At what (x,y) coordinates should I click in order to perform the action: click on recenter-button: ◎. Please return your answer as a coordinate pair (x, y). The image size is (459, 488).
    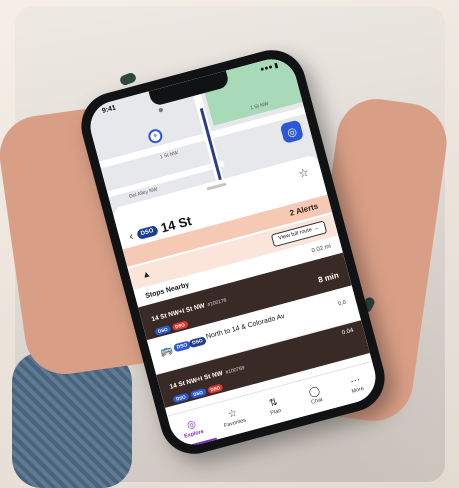
    Looking at the image, I should click on (292, 131).